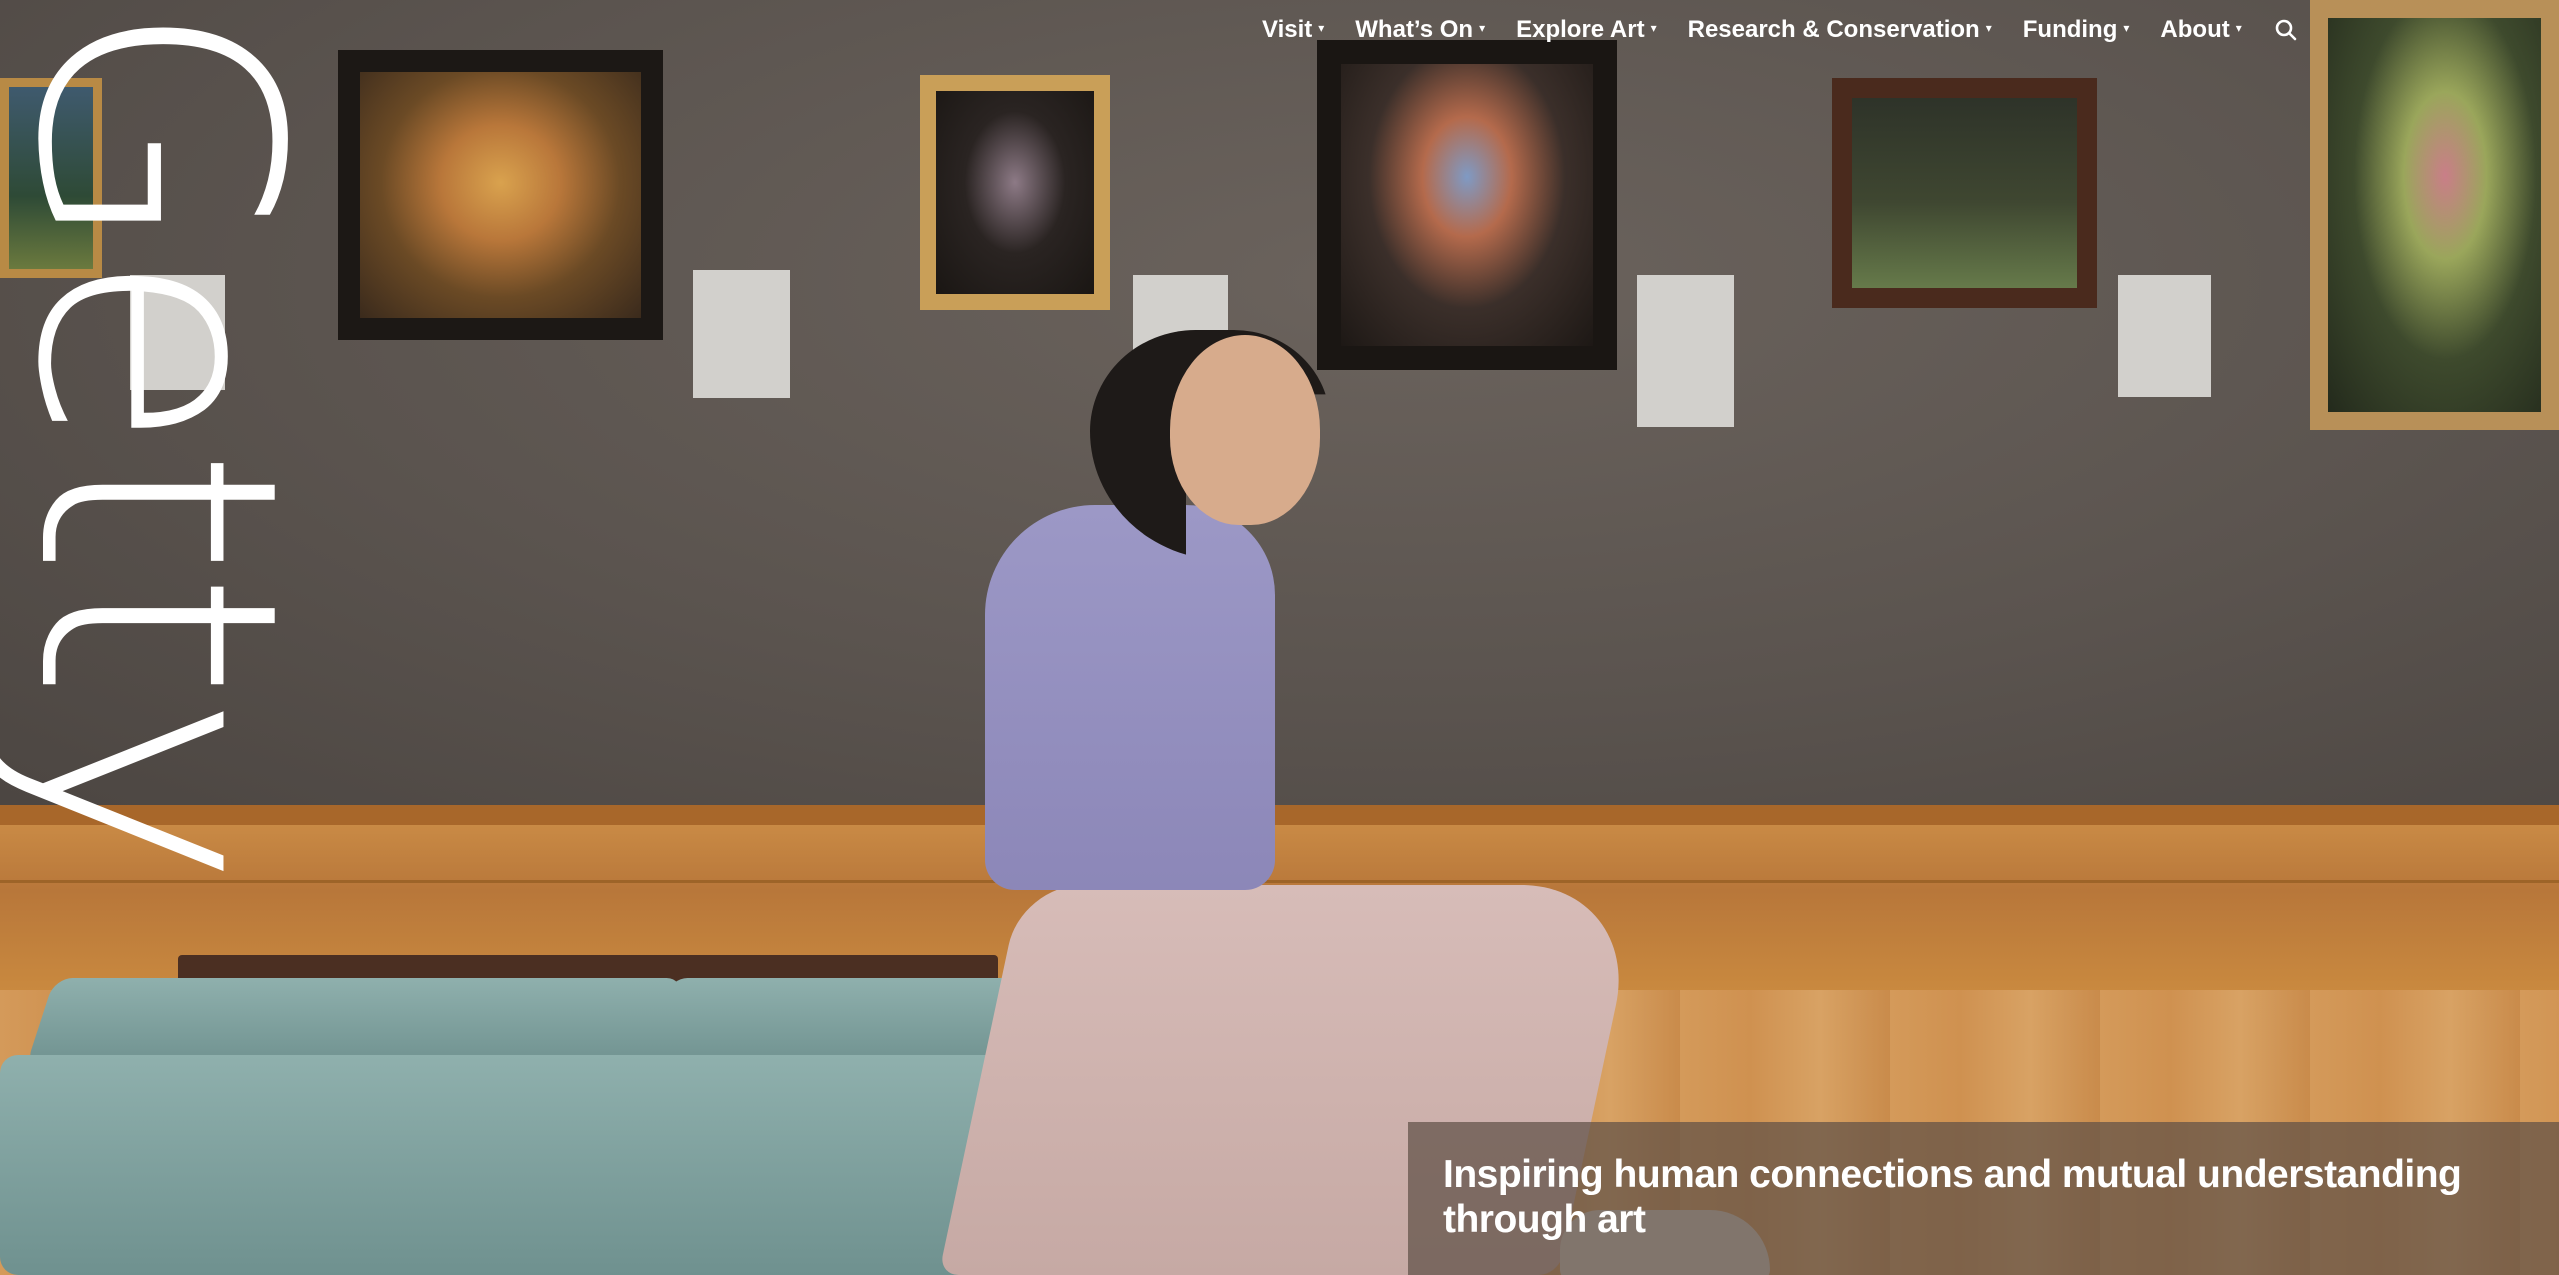 The image size is (2559, 1275). Describe the element at coordinates (2434, 215) in the screenshot. I see `painting-flowers-right` at that location.